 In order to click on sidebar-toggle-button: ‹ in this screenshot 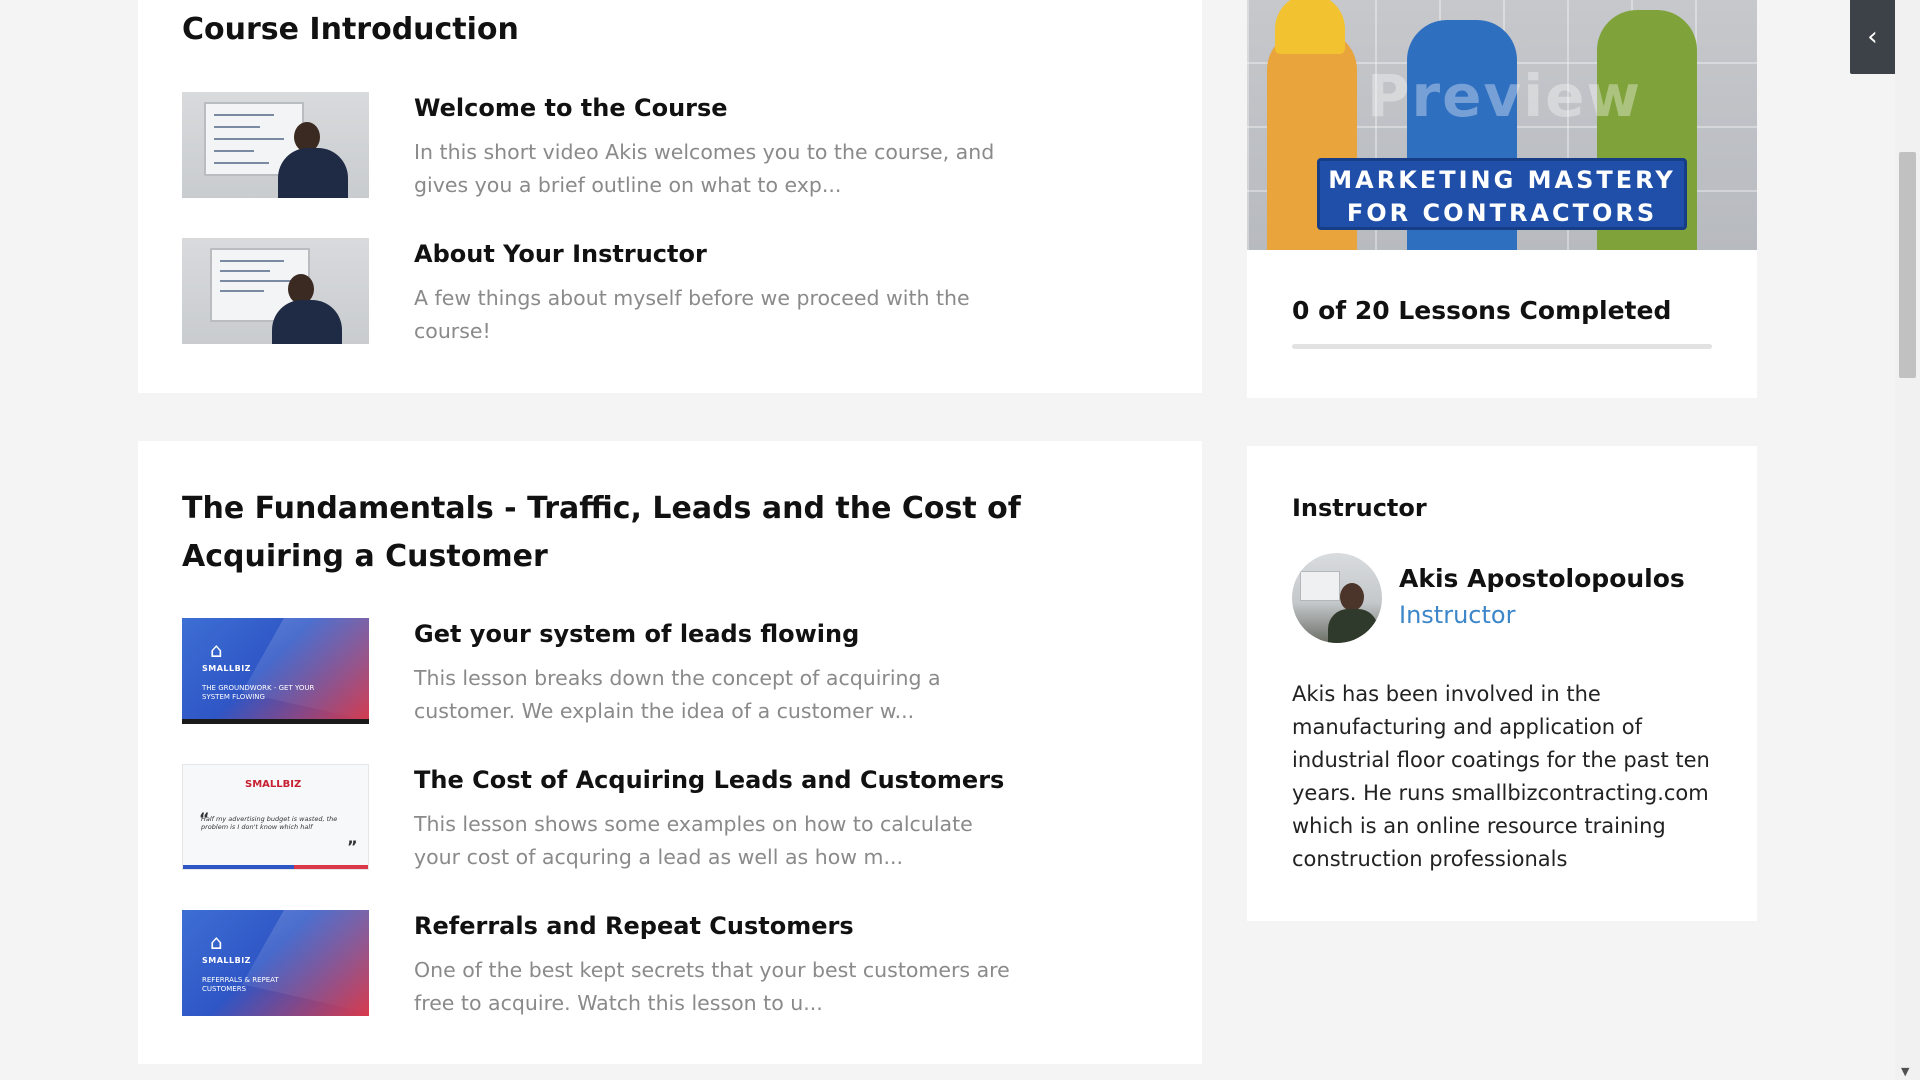, I will do `click(1872, 37)`.